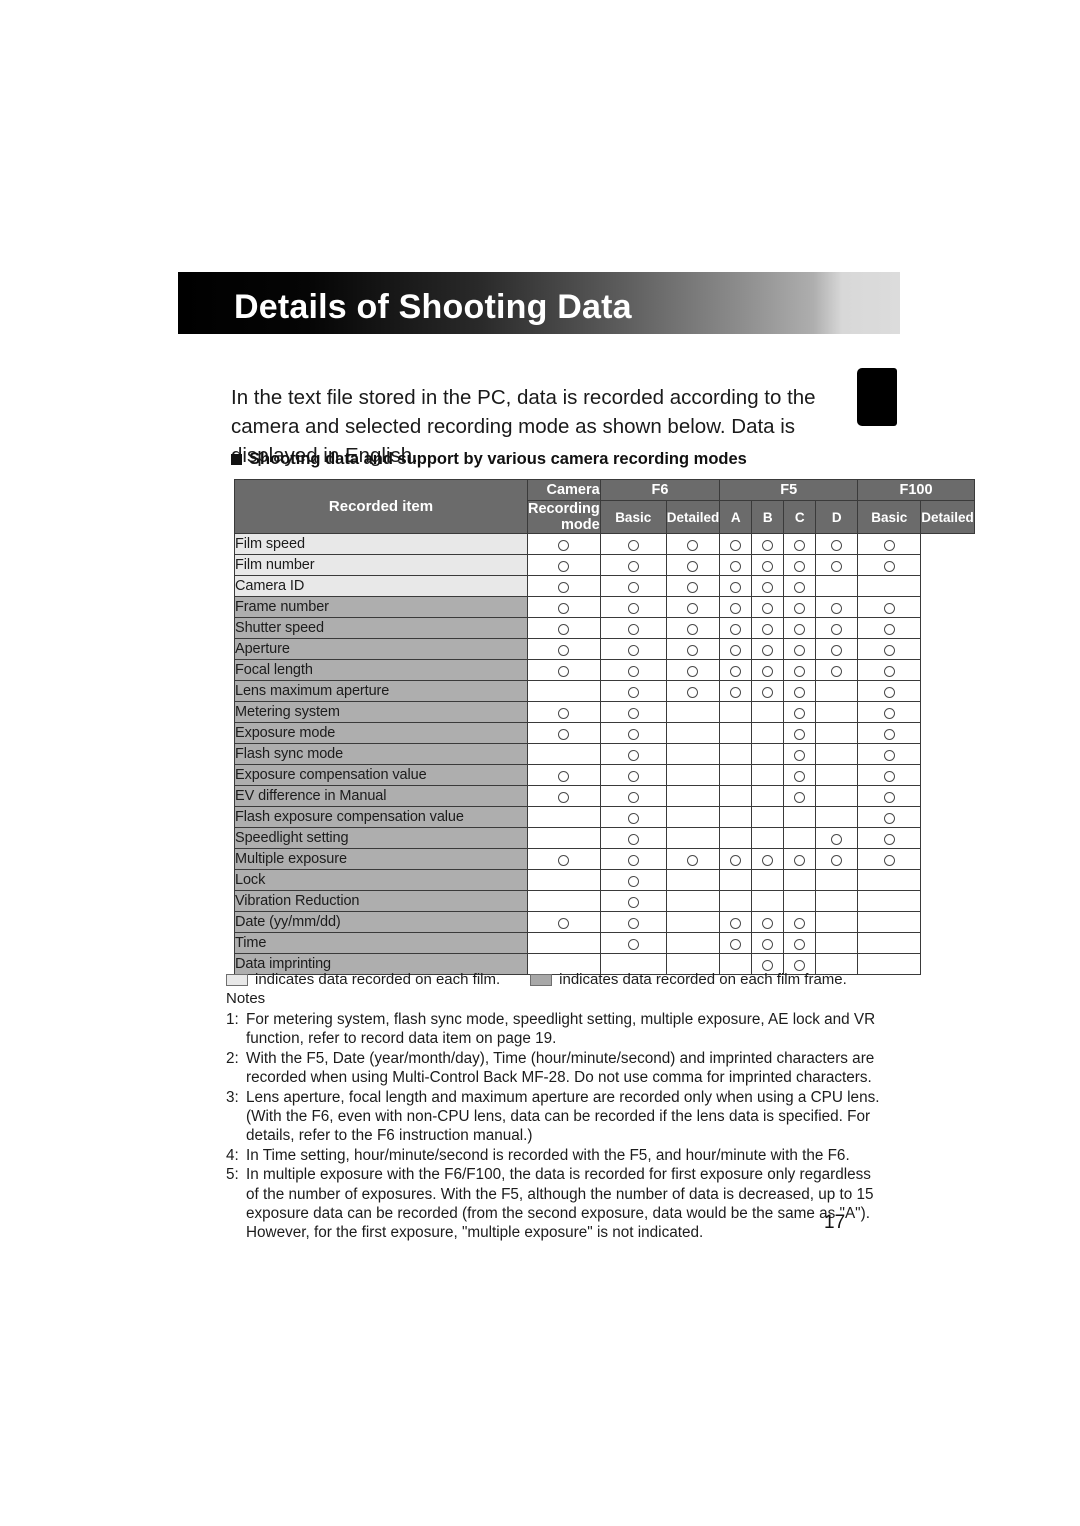 The image size is (1080, 1526). Describe the element at coordinates (381, 922) in the screenshot. I see `row-label: Date (yy/mm/dd)` at that location.